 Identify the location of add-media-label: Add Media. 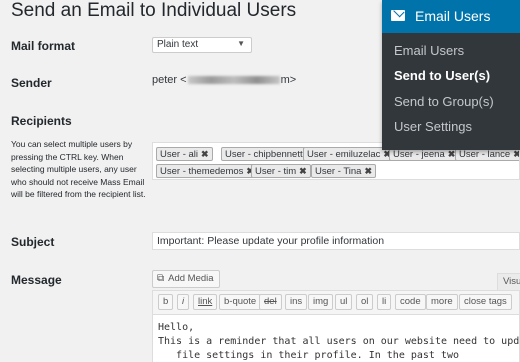
(191, 278).